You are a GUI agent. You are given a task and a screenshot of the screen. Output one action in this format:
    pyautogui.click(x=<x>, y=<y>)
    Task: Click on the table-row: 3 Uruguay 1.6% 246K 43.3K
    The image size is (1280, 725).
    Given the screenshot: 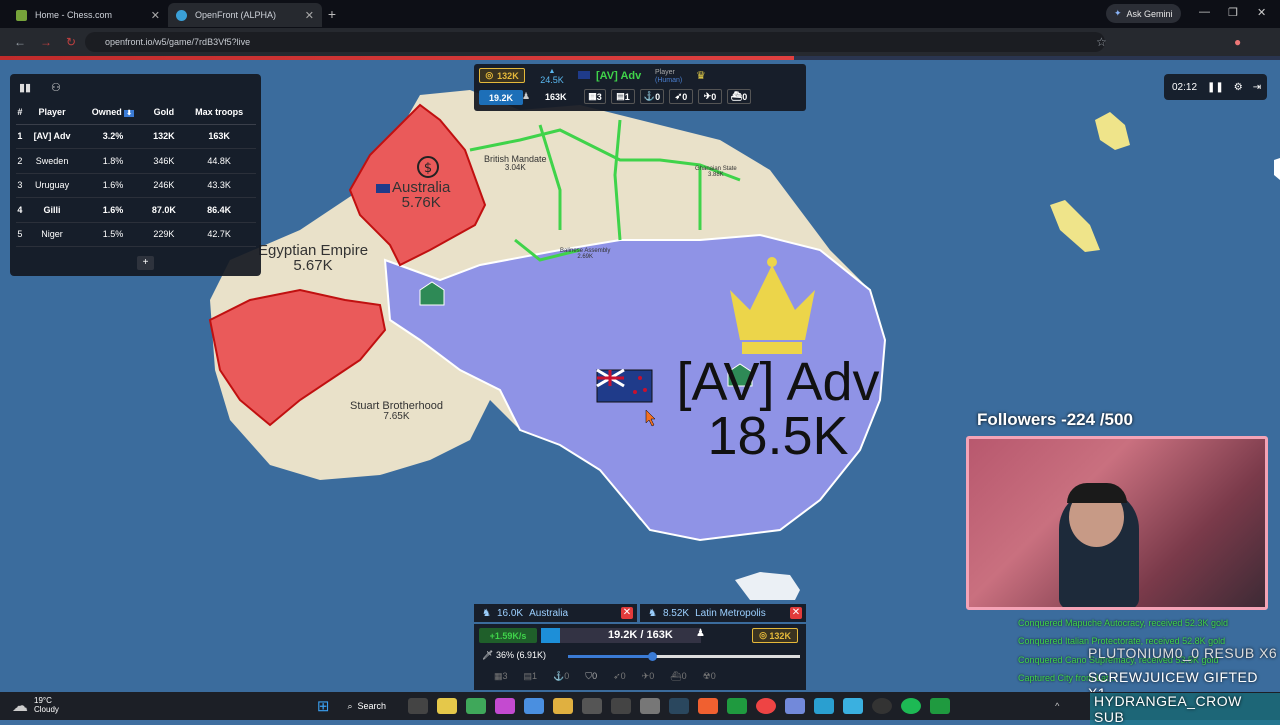 What is the action you would take?
    pyautogui.click(x=136, y=185)
    